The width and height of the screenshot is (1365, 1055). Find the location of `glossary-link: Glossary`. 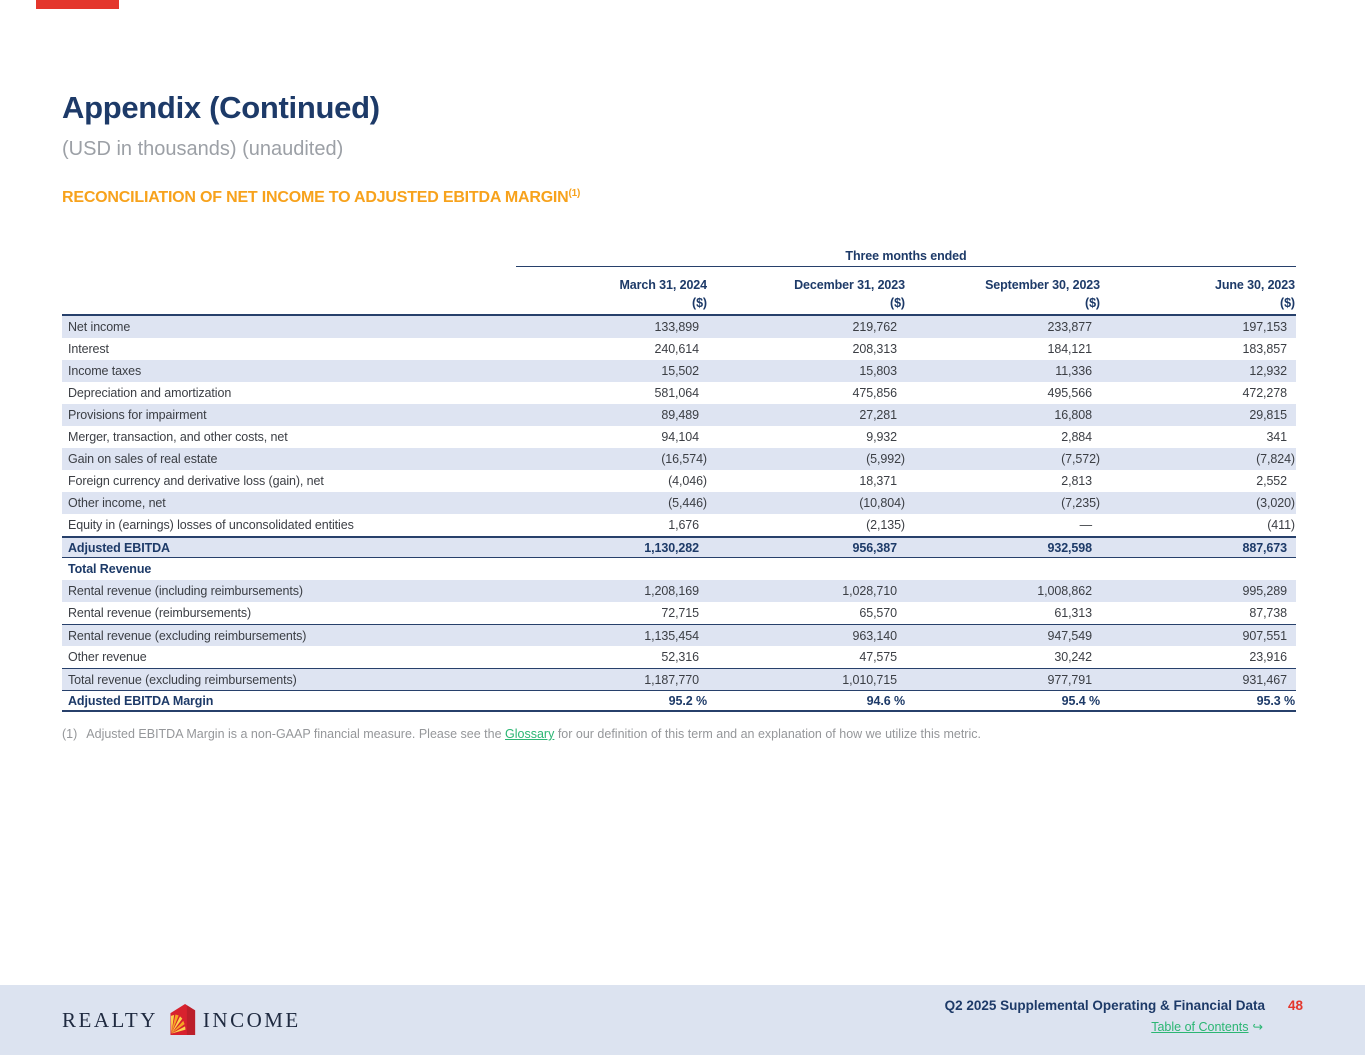

glossary-link: Glossary is located at coordinates (529, 734).